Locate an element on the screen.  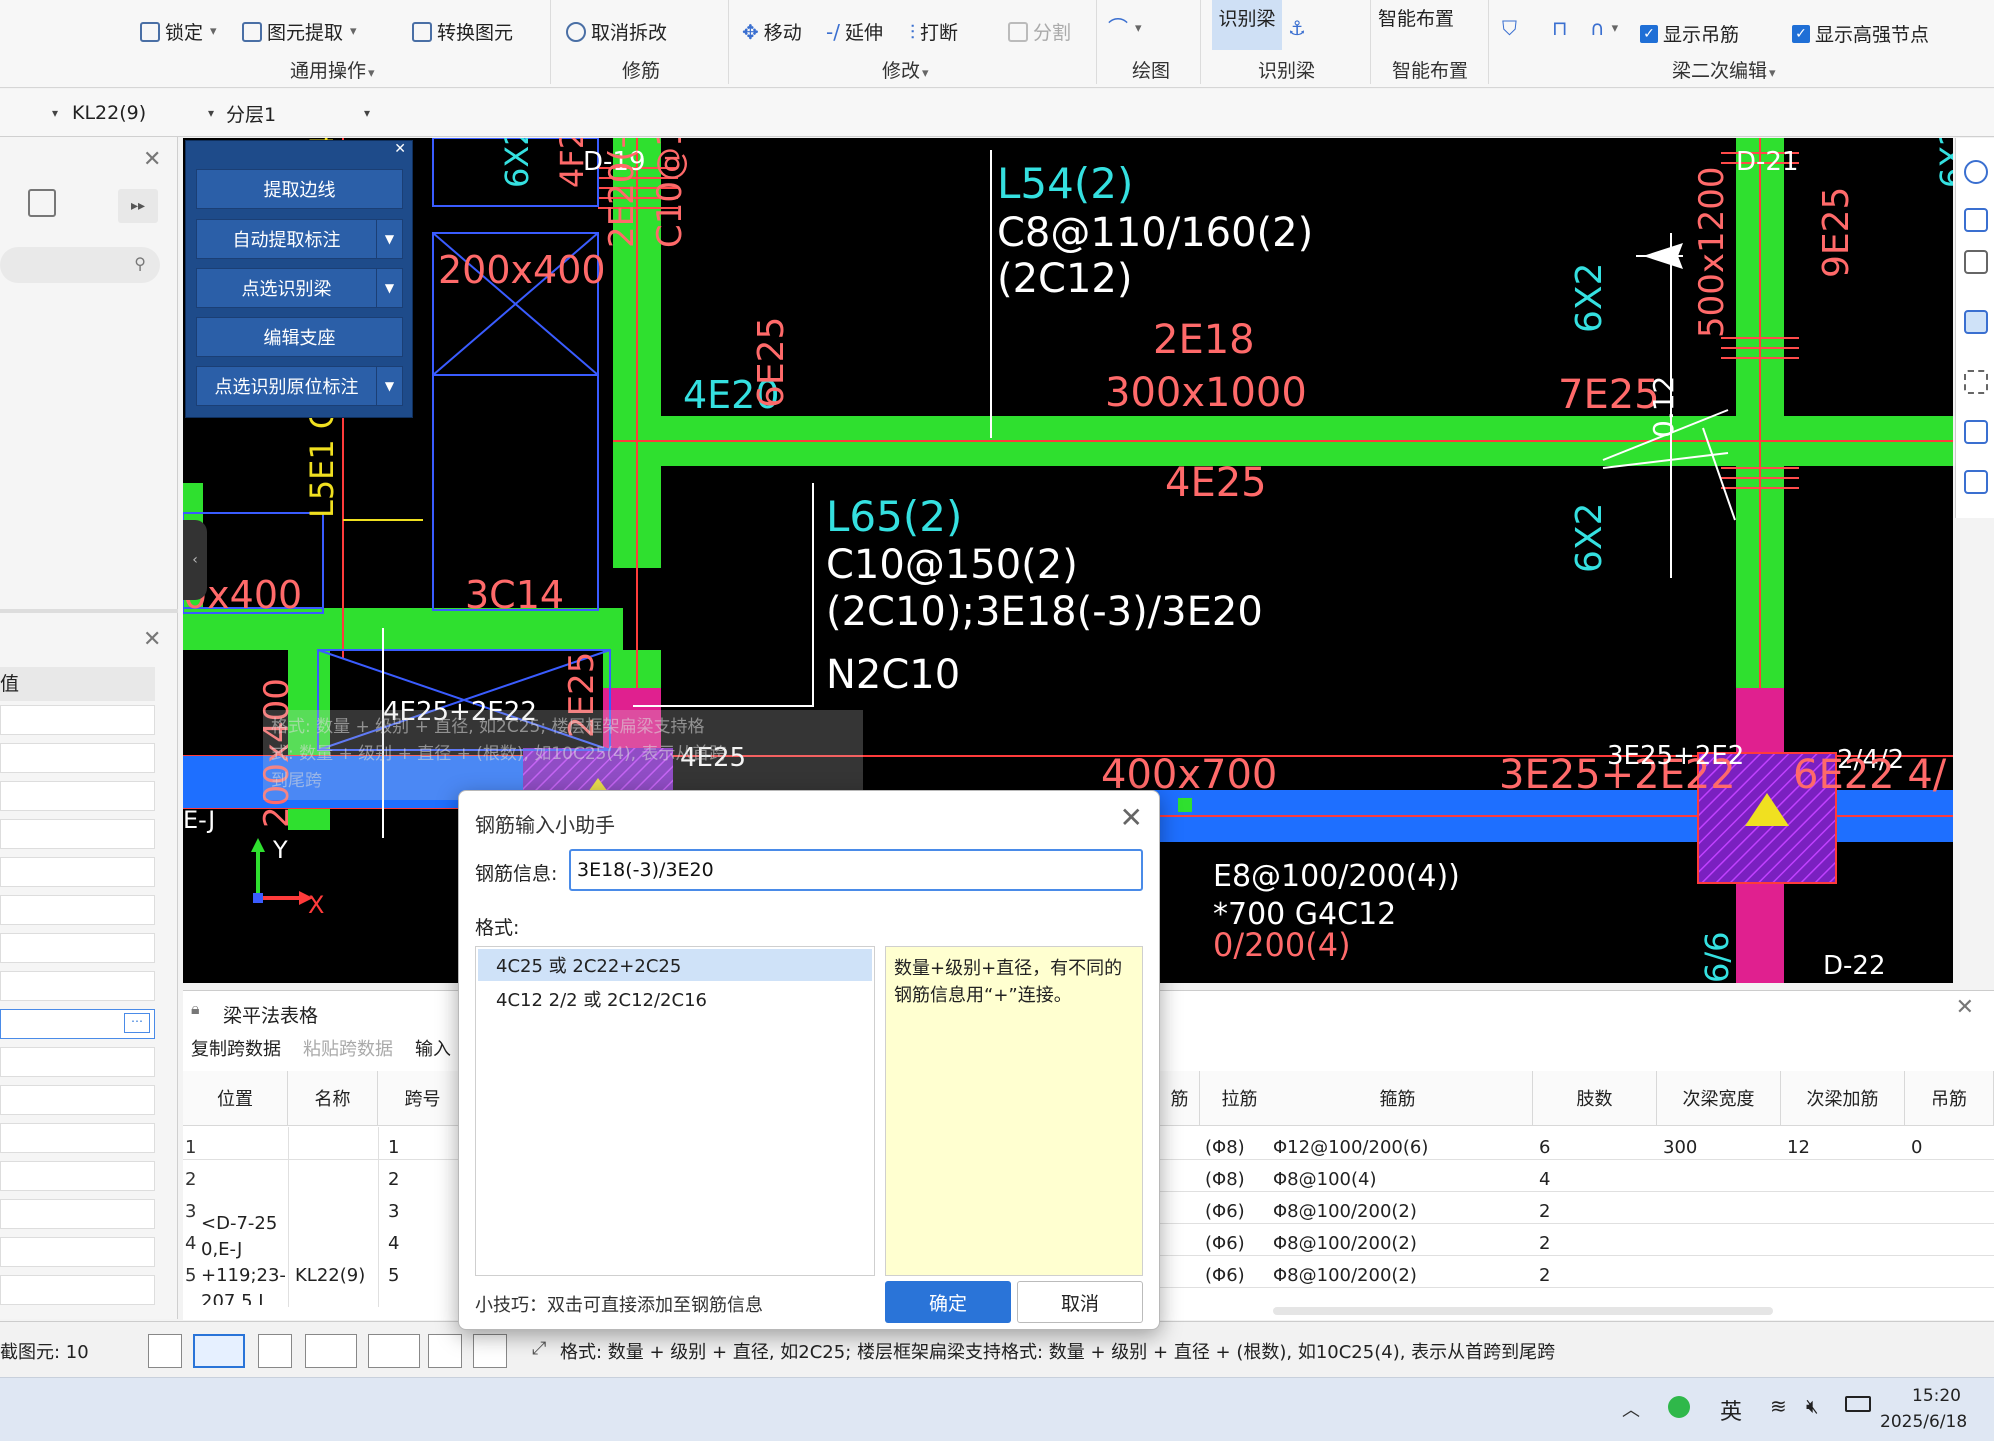
copy-span-button: 复制跨数据 is located at coordinates (236, 1048).